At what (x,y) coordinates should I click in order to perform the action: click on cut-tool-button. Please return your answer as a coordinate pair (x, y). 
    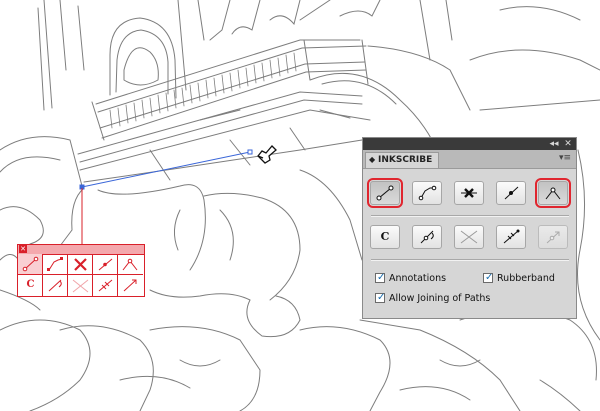
    Looking at the image, I should click on (469, 237).